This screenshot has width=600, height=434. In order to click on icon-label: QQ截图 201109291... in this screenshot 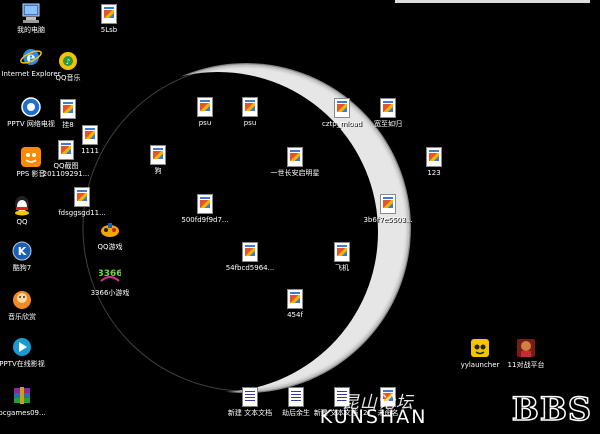, I will do `click(66, 170)`.